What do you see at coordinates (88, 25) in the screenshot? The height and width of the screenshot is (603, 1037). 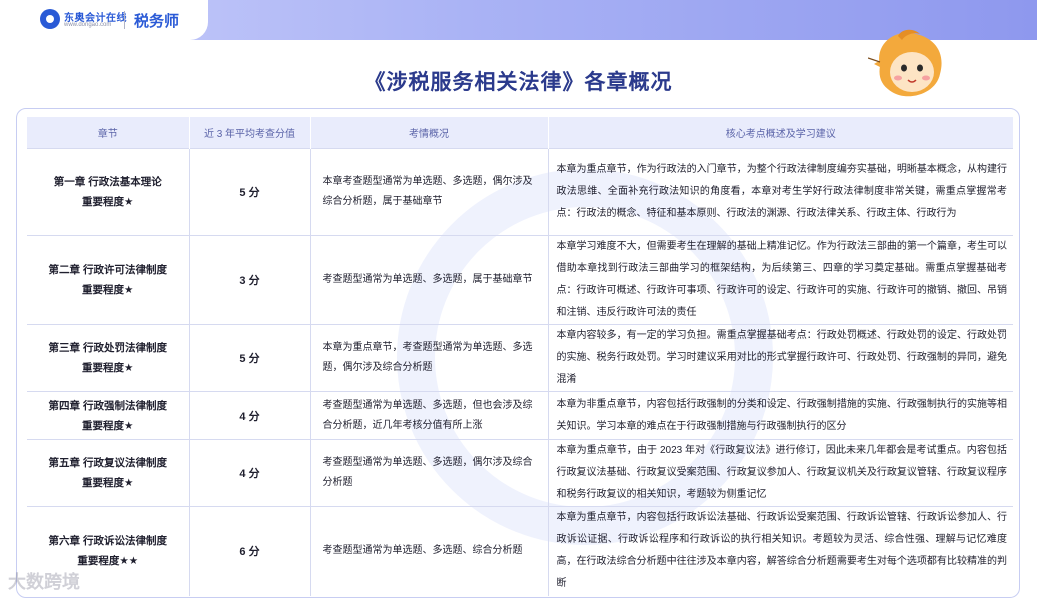 I see `logo-url: www.dongao.com` at bounding box center [88, 25].